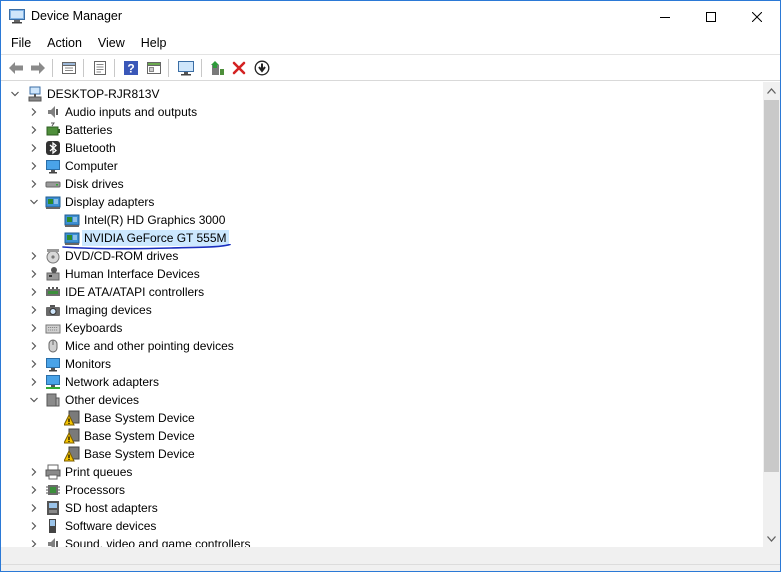 The height and width of the screenshot is (572, 781). What do you see at coordinates (238, 68) in the screenshot?
I see `uninstall-button` at bounding box center [238, 68].